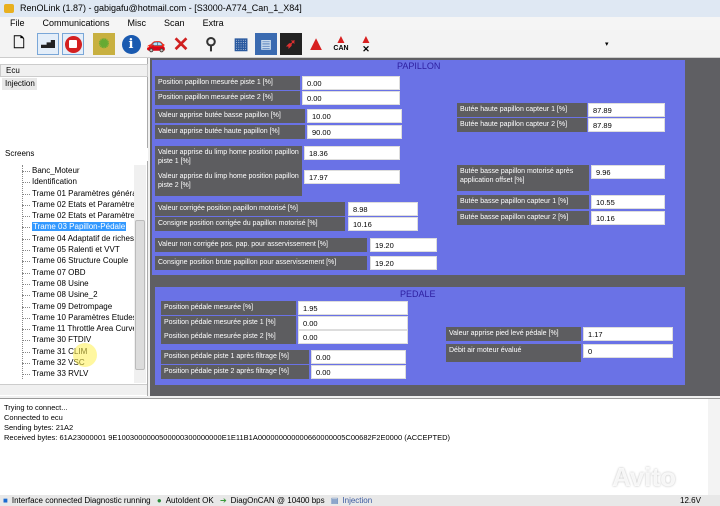  I want to click on tree-item: Trame 11 Throttle Area Curve, so click(74, 328).